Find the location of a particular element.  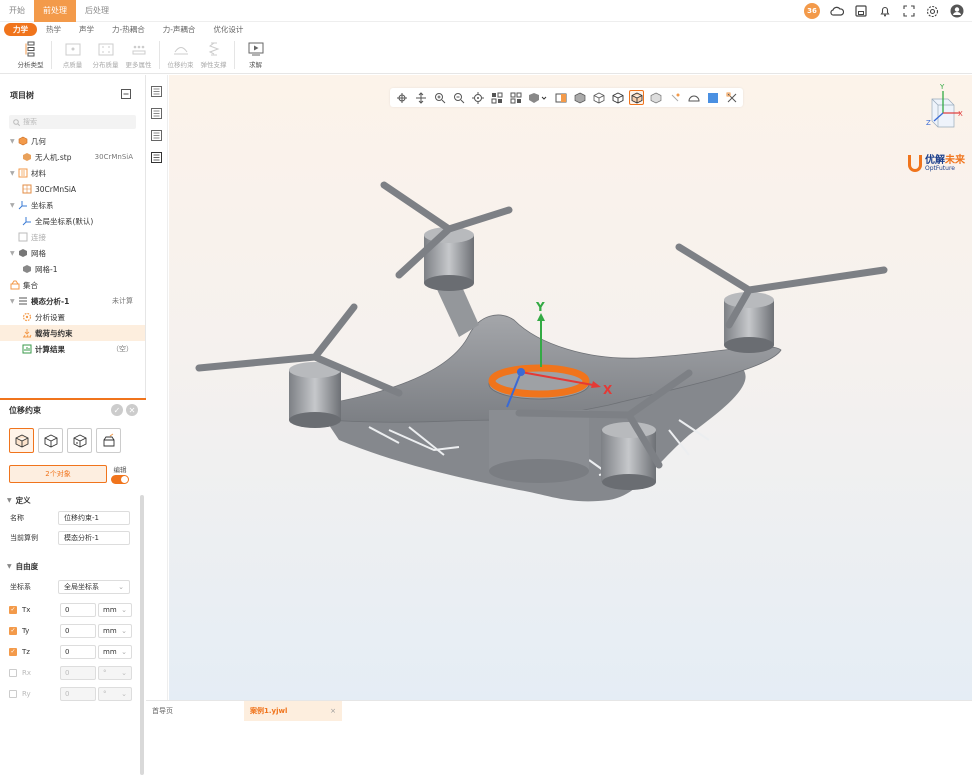

case-field: 模态分析-1 is located at coordinates (94, 538).